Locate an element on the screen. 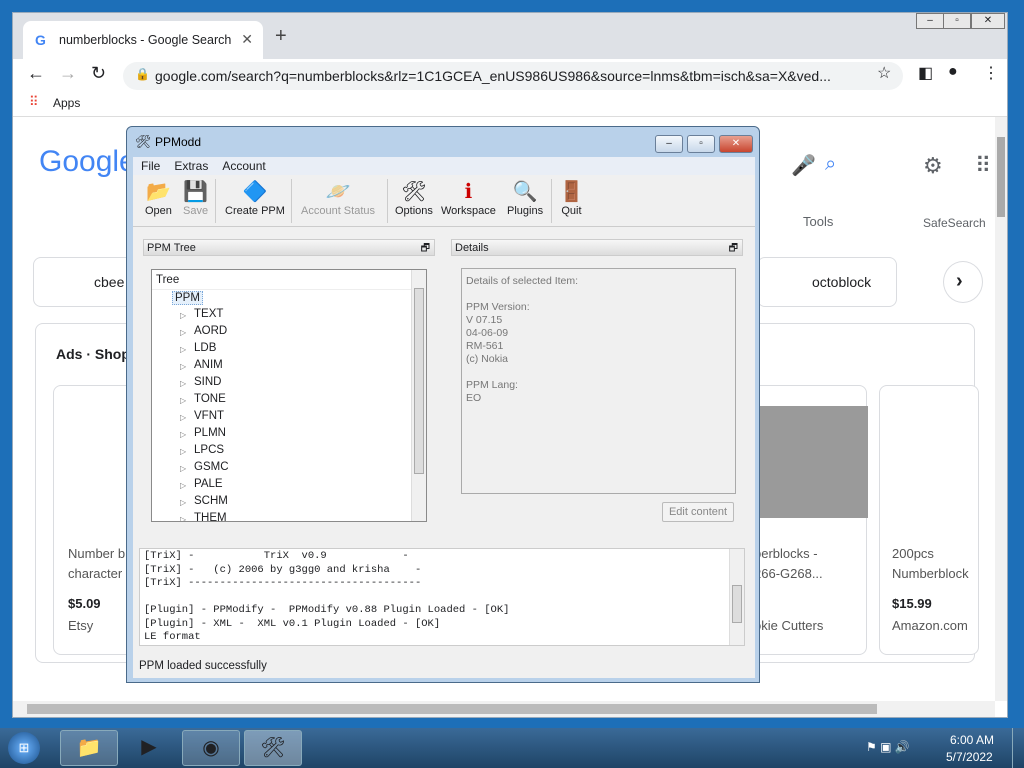 The height and width of the screenshot is (768, 1024). detail-line: RM-561 is located at coordinates (485, 346).